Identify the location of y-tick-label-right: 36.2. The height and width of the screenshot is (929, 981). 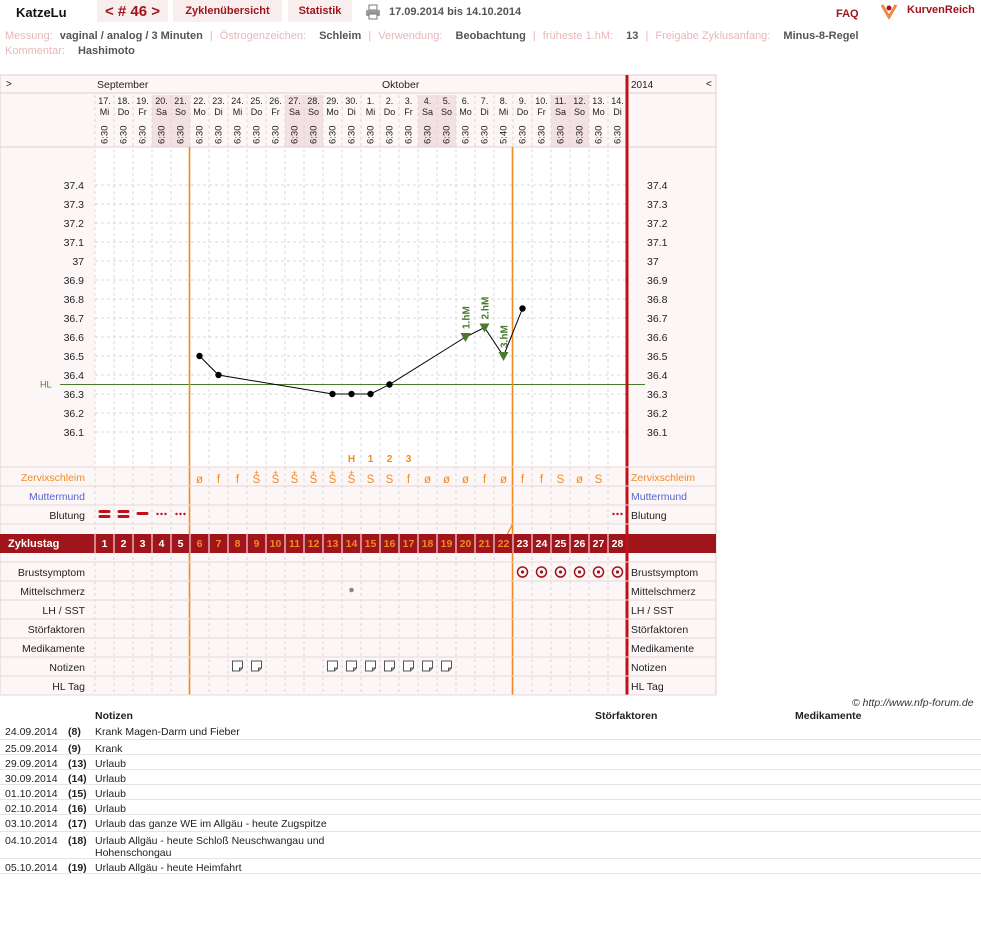
(657, 414).